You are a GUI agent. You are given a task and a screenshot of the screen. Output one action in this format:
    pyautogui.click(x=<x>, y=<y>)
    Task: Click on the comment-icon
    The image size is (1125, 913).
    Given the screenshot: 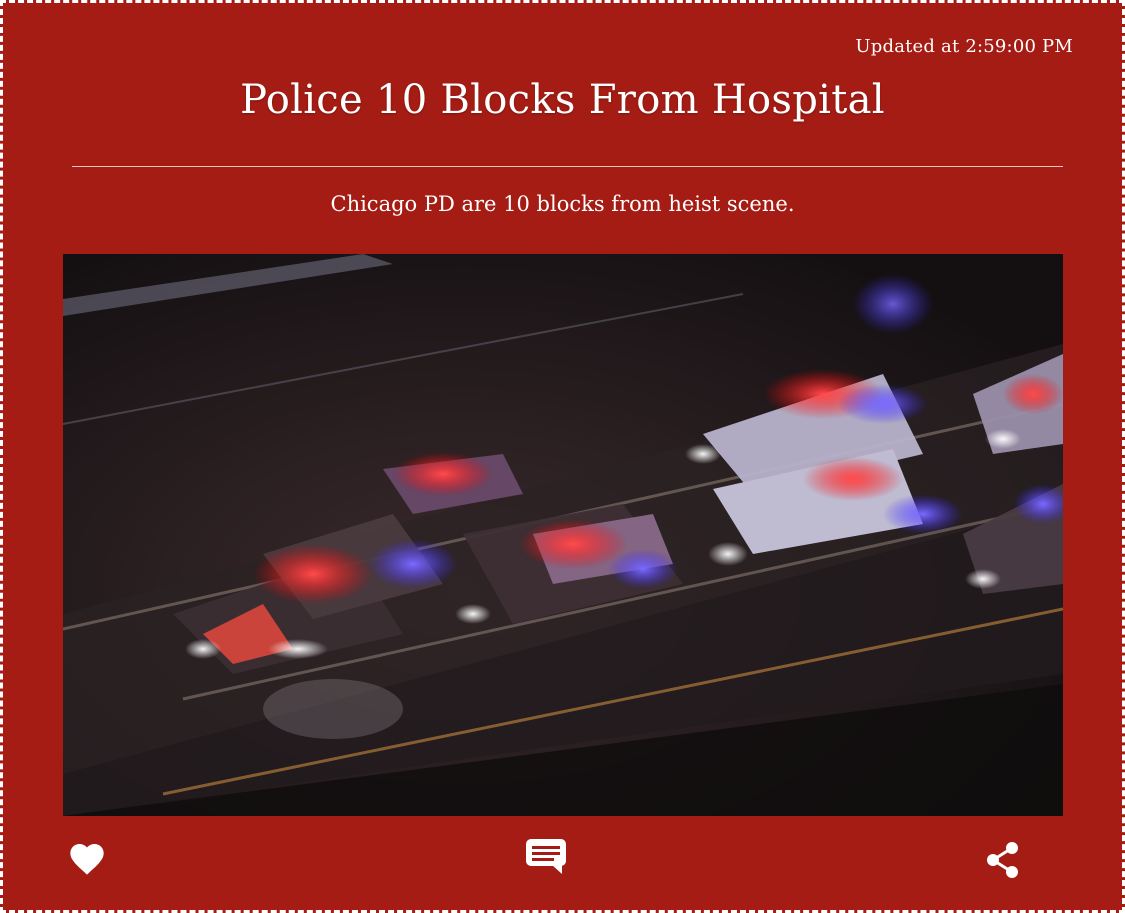 What is the action you would take?
    pyautogui.click(x=546, y=857)
    